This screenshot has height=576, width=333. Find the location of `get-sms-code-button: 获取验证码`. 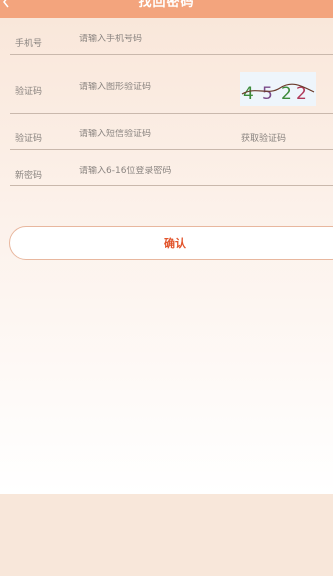

get-sms-code-button: 获取验证码 is located at coordinates (263, 137).